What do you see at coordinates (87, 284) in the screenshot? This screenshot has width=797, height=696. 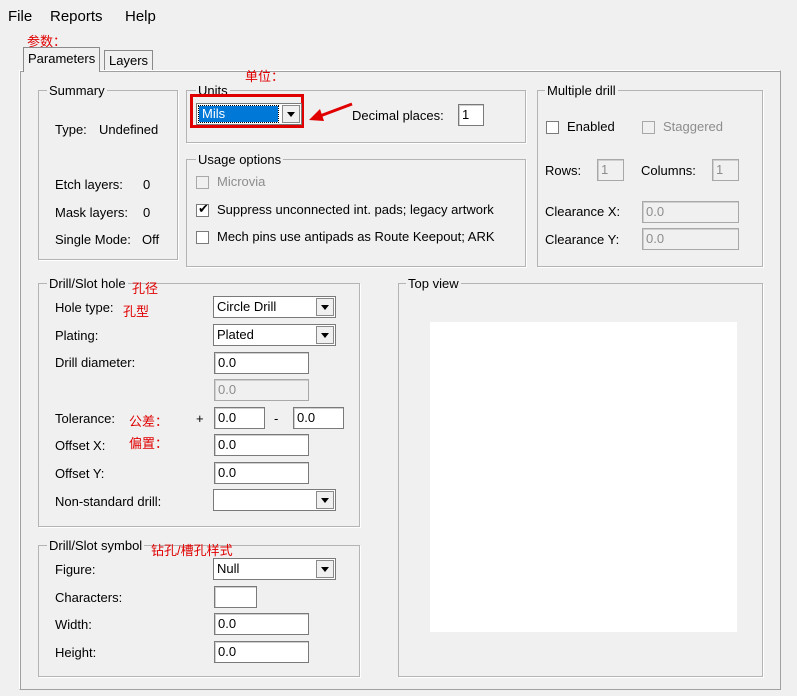 I see `drill-slot-hole-title: Drill/Slot hole` at bounding box center [87, 284].